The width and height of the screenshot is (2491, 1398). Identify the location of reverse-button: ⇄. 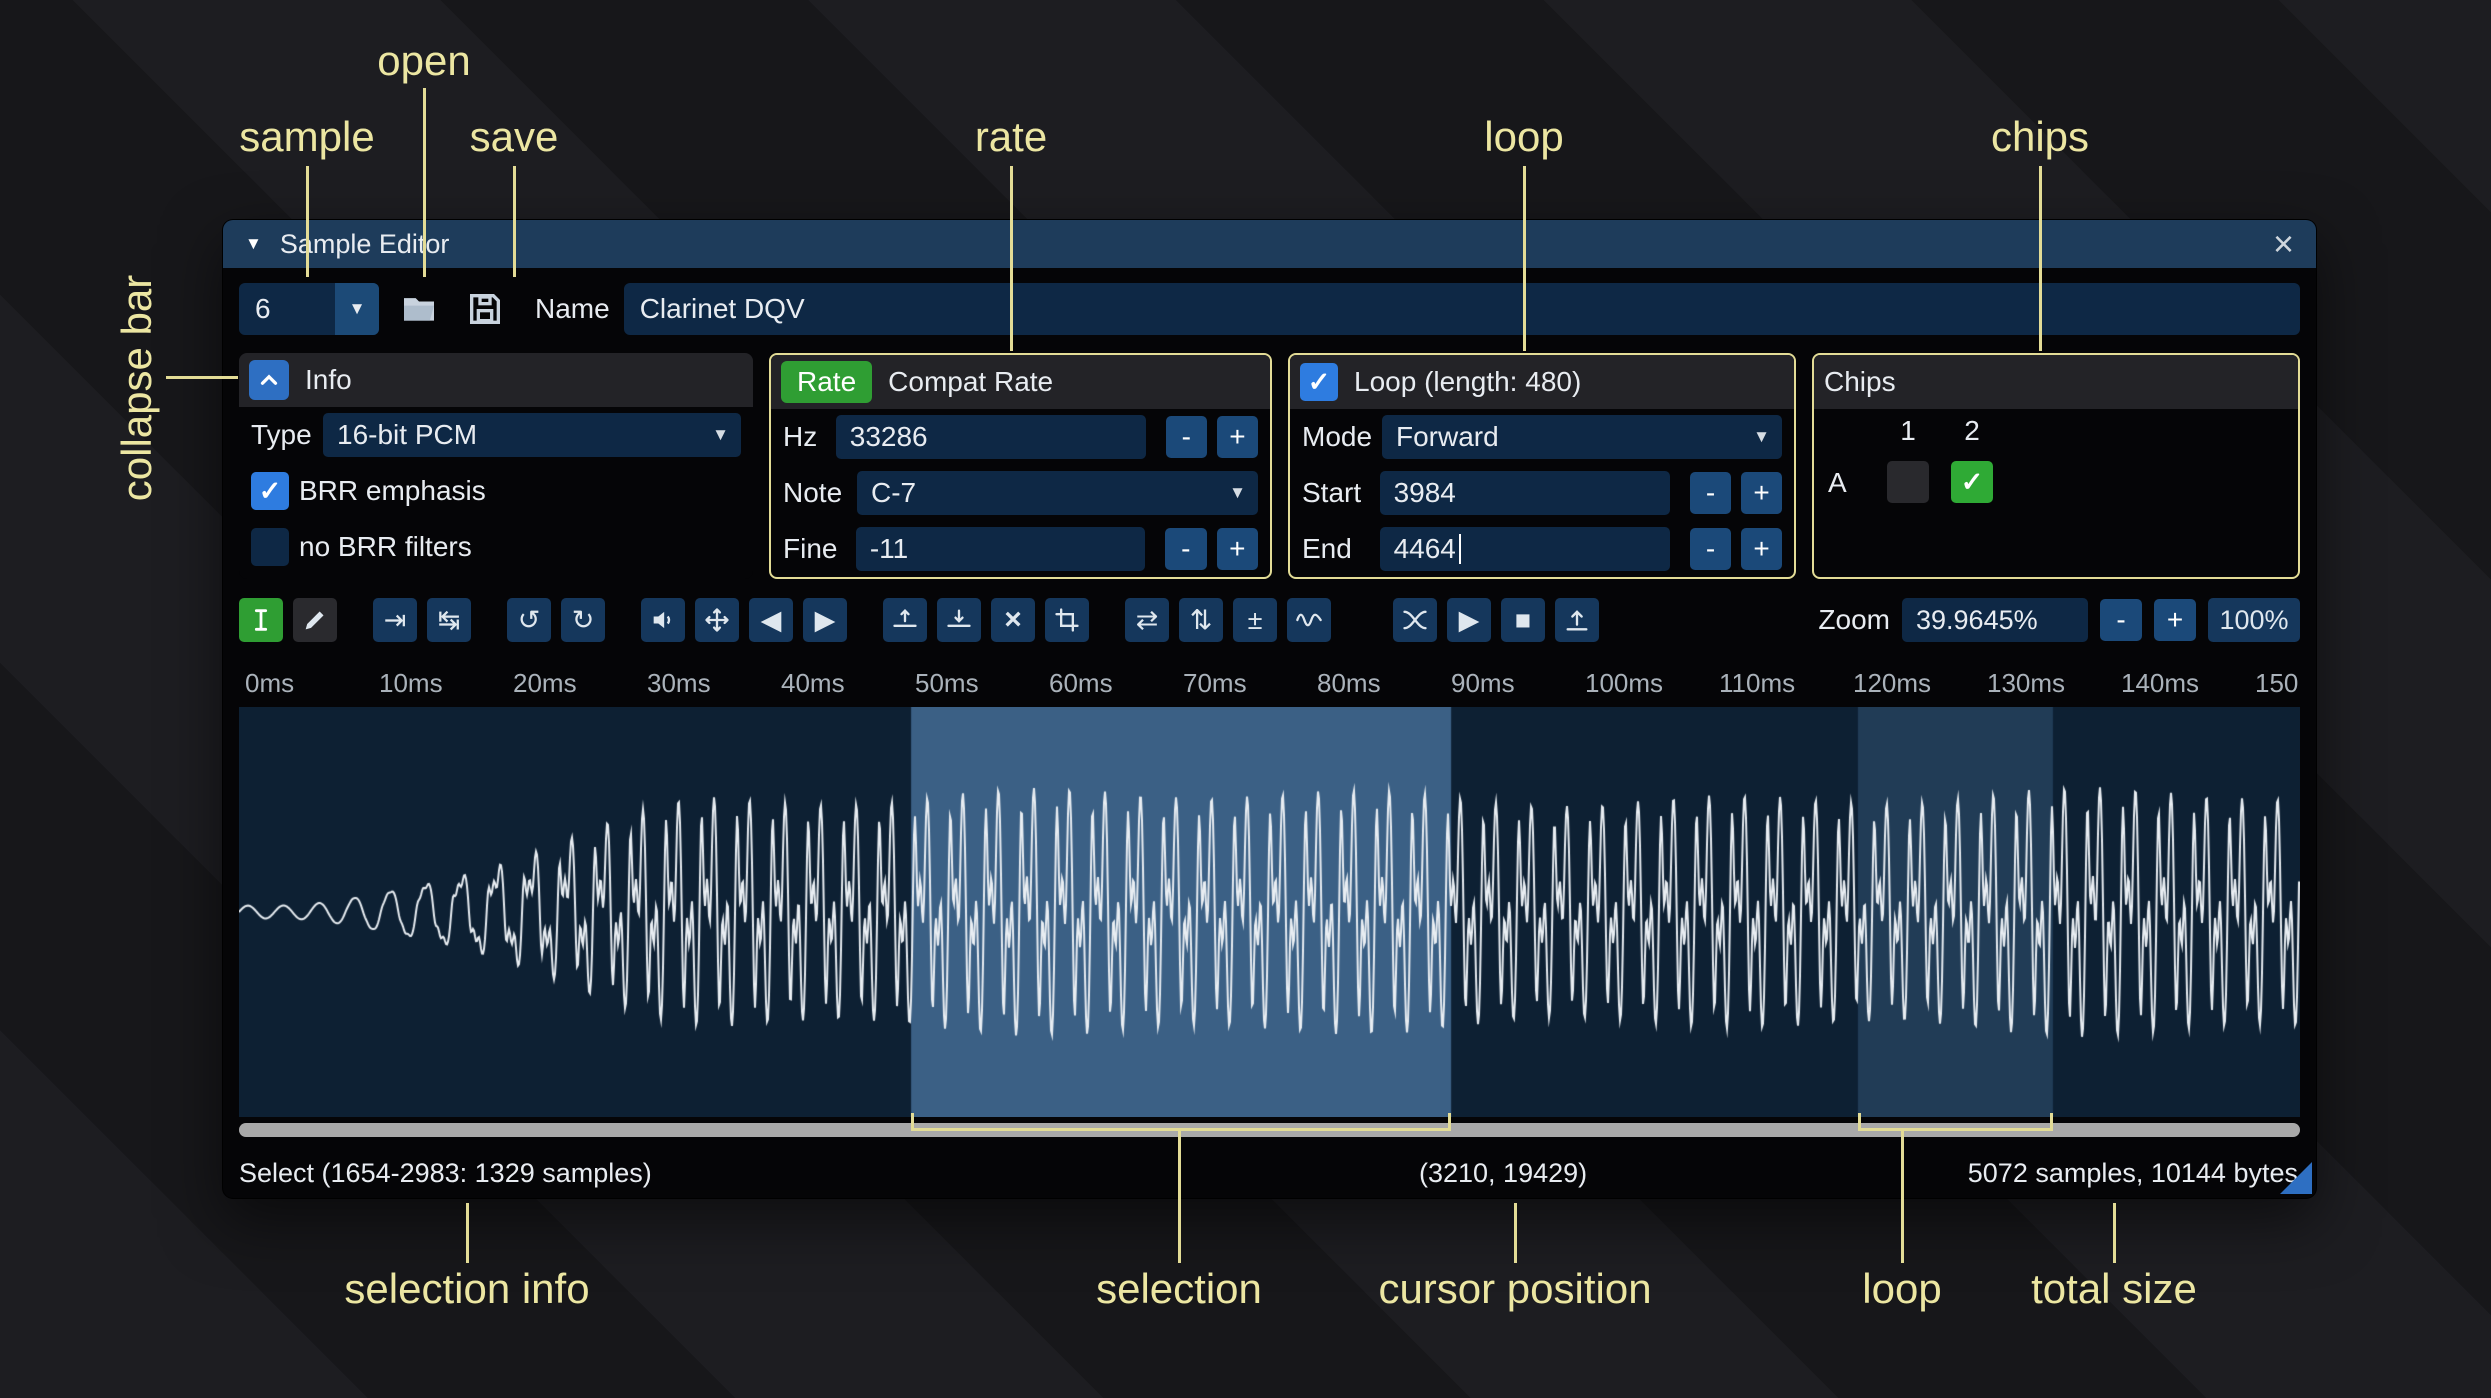
(1147, 620).